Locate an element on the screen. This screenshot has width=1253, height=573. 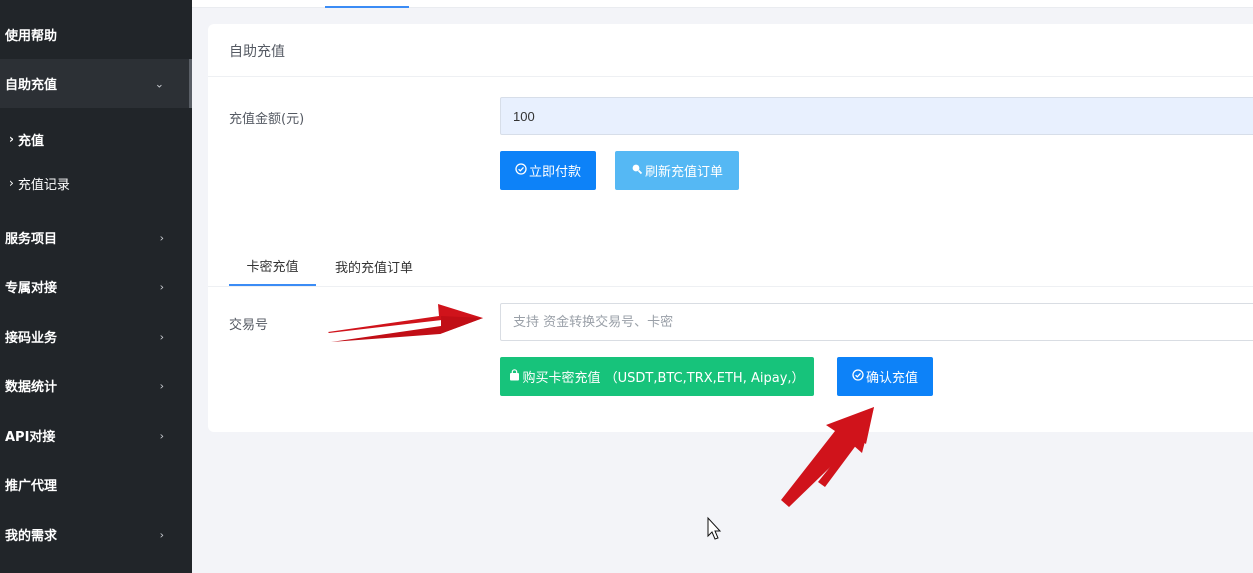
sidebar-item-label: API对接 is located at coordinates (30, 437).